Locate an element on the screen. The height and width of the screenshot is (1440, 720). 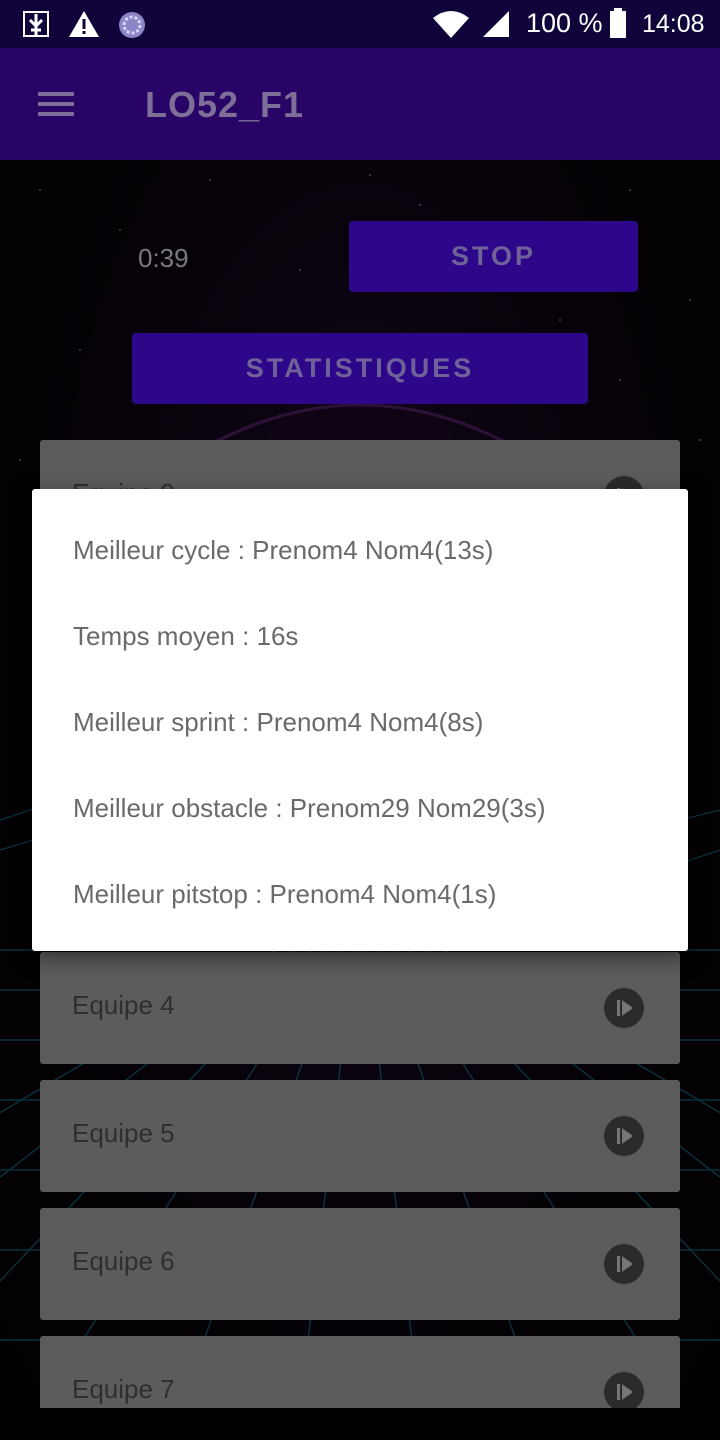
battery-percentage: 100 % is located at coordinates (564, 23).